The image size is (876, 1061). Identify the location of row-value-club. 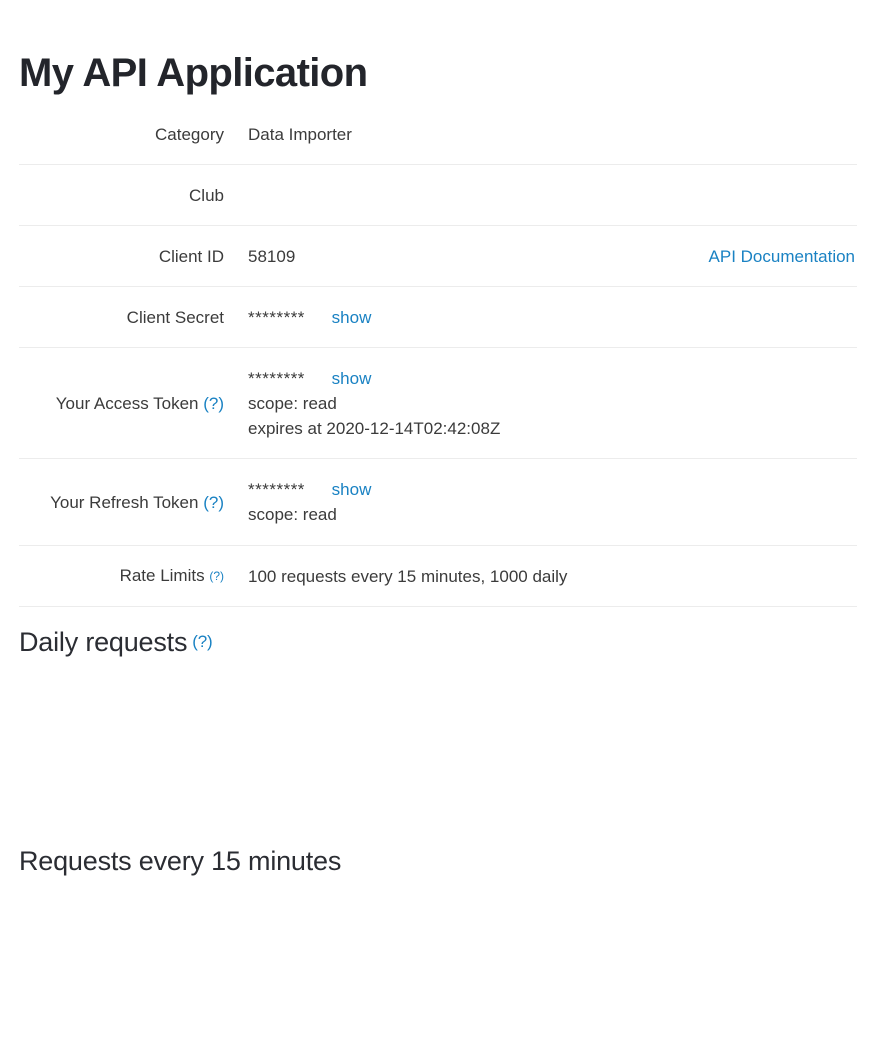
(451, 195).